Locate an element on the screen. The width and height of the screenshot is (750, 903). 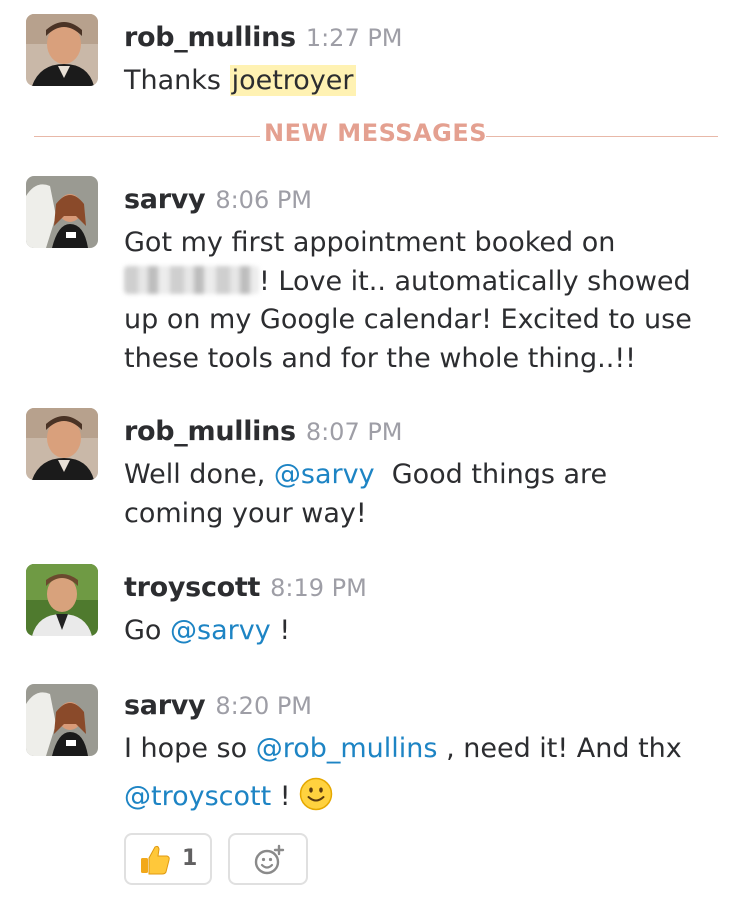
troy-avatar-image is located at coordinates (62, 600).